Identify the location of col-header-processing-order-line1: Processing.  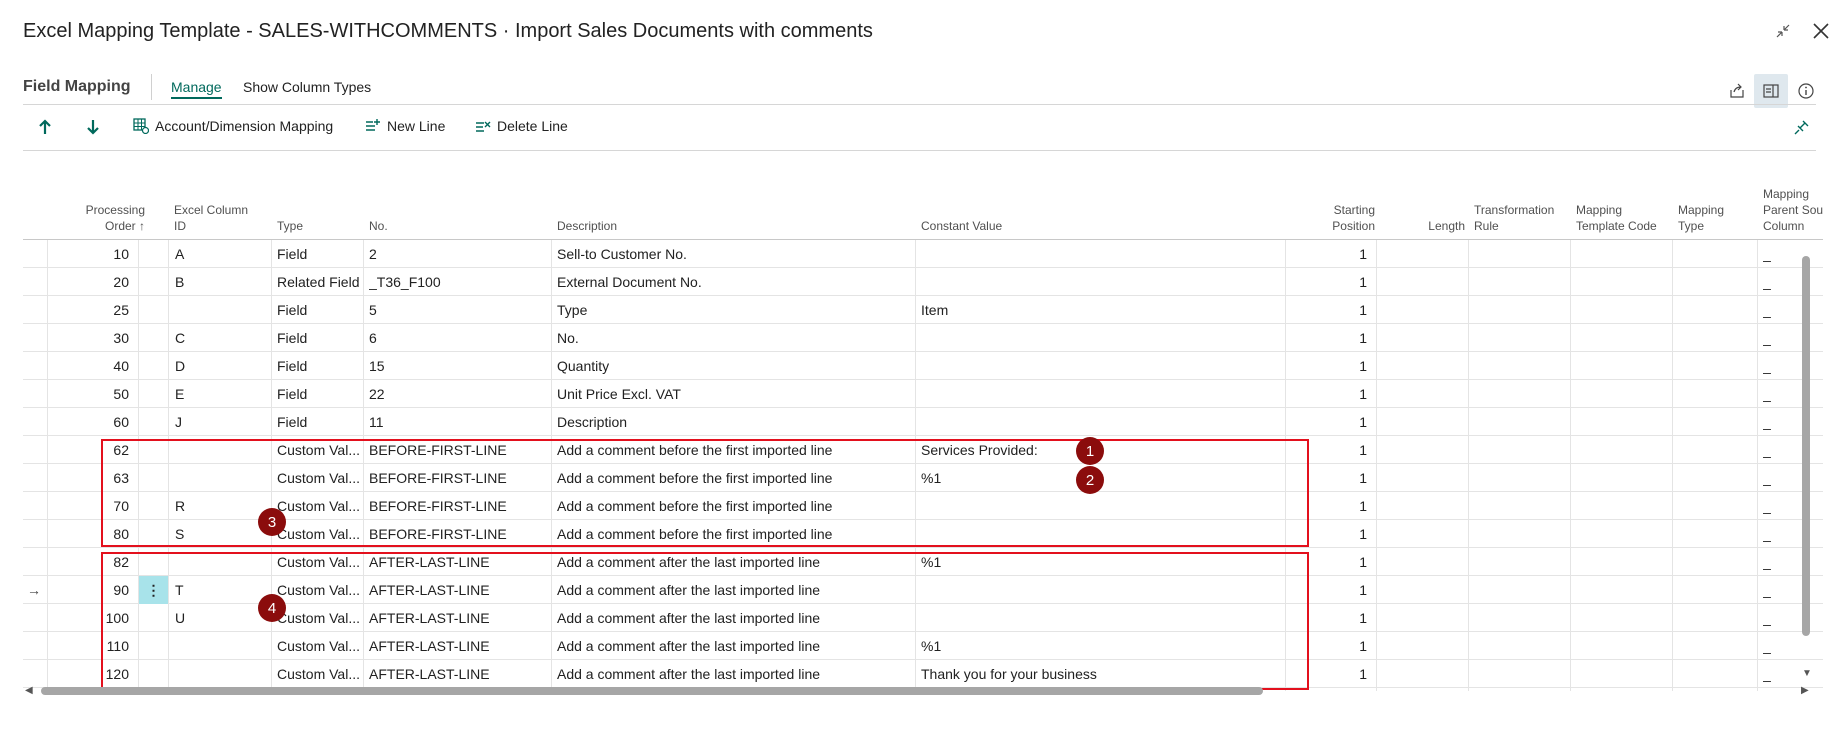
(115, 210).